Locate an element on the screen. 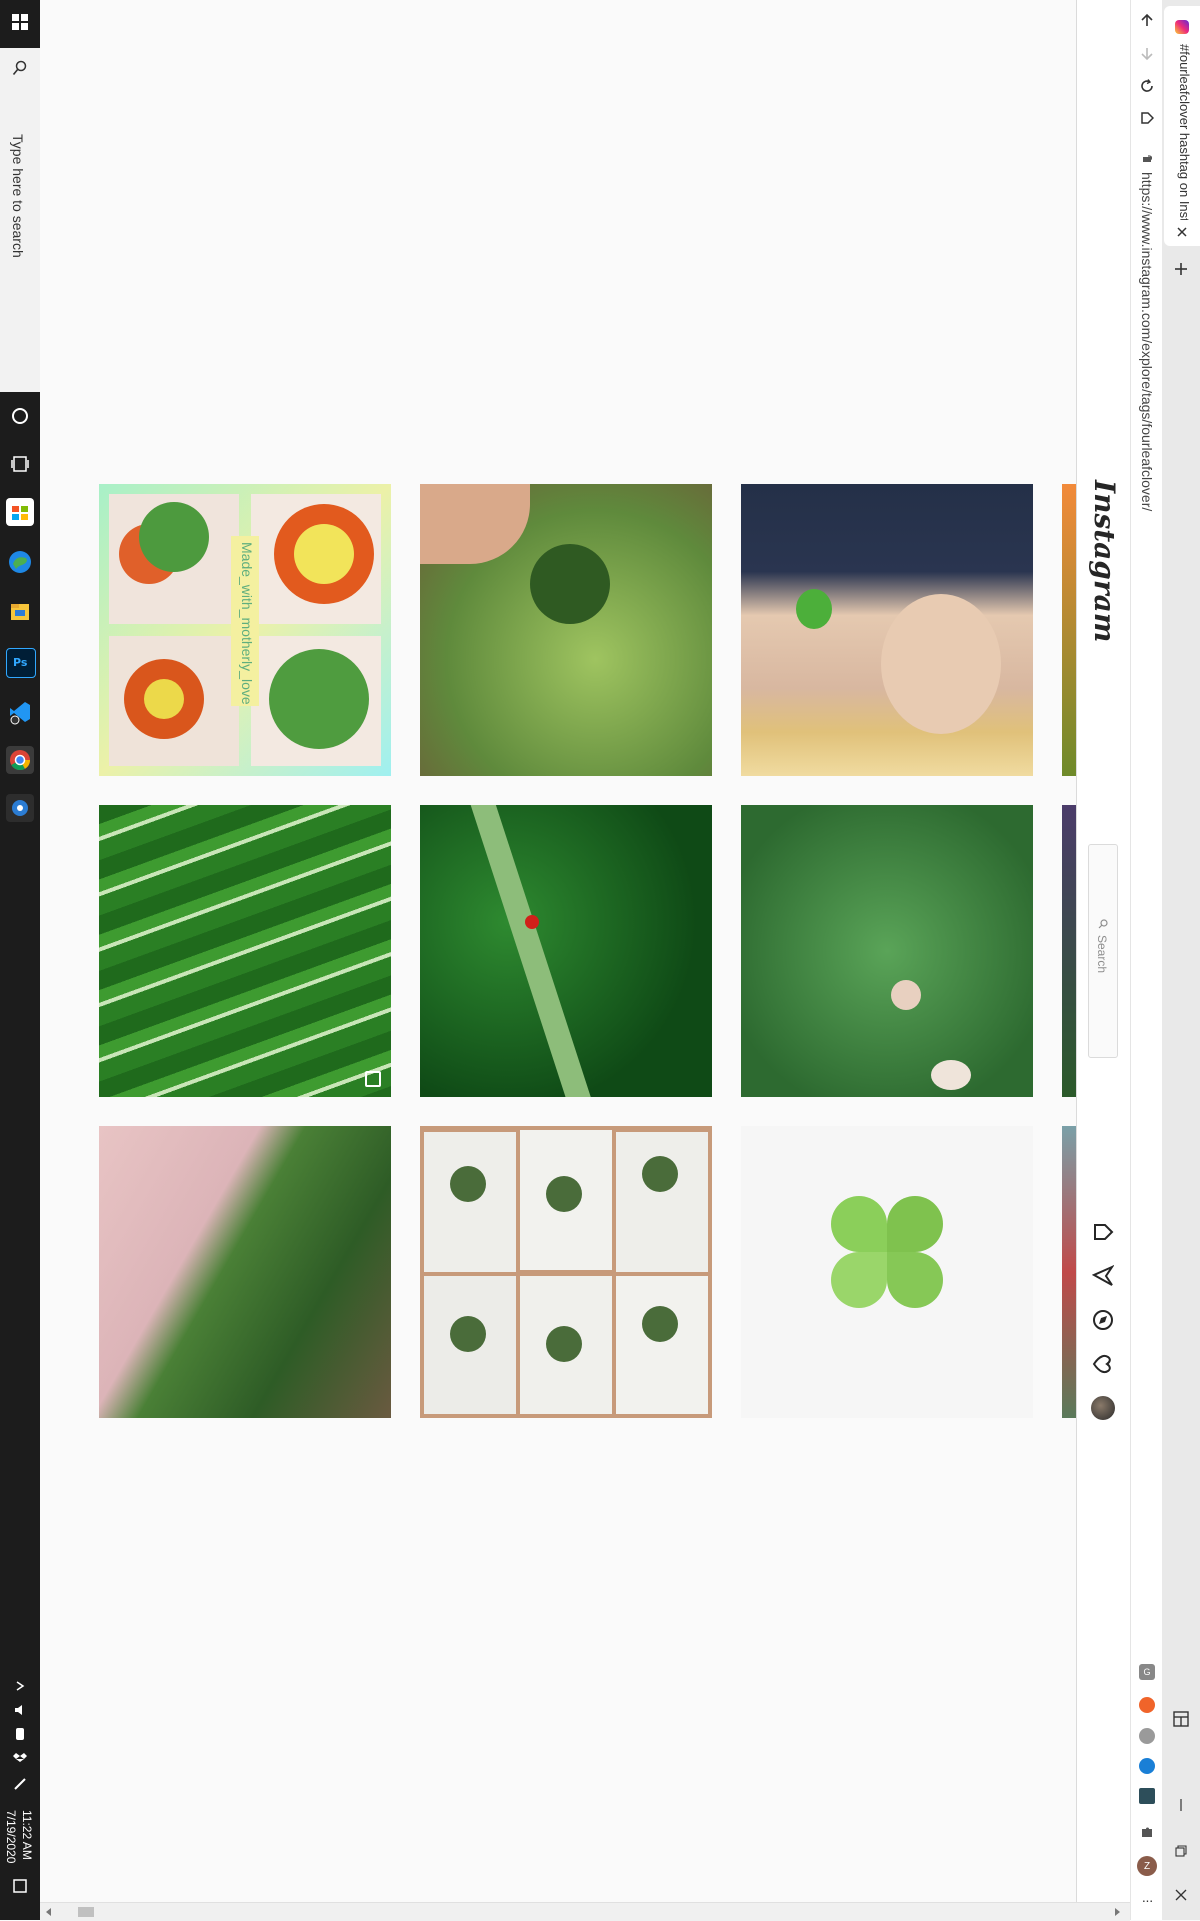  task-view-icon is located at coordinates (20, 464).